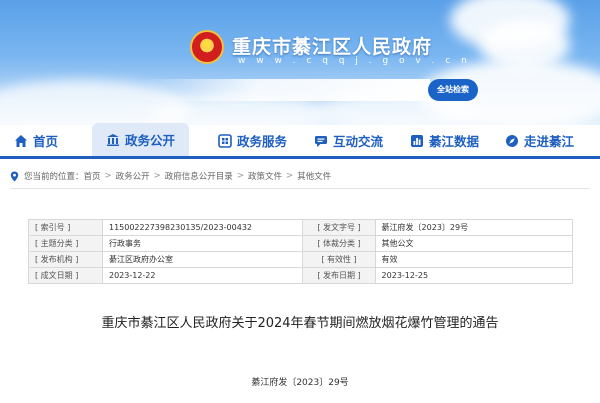  Describe the element at coordinates (339, 275) in the screenshot. I see `publish-date-label: [ 发布日期 ]` at that location.